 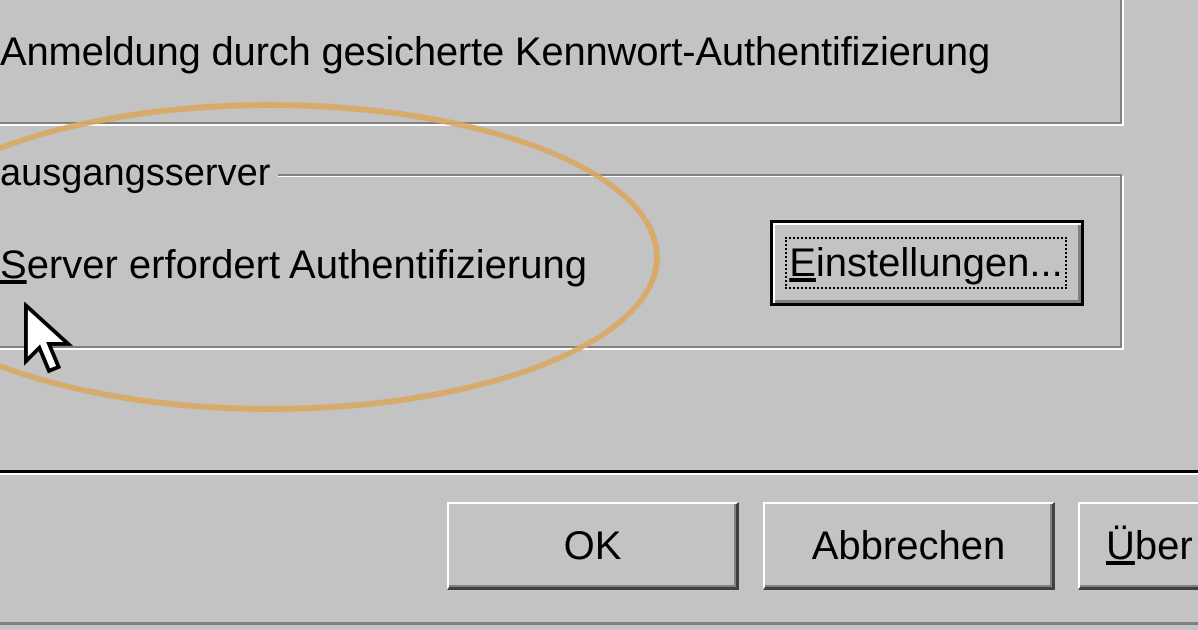 What do you see at coordinates (802, 262) in the screenshot?
I see `settings-mnemonic: E` at bounding box center [802, 262].